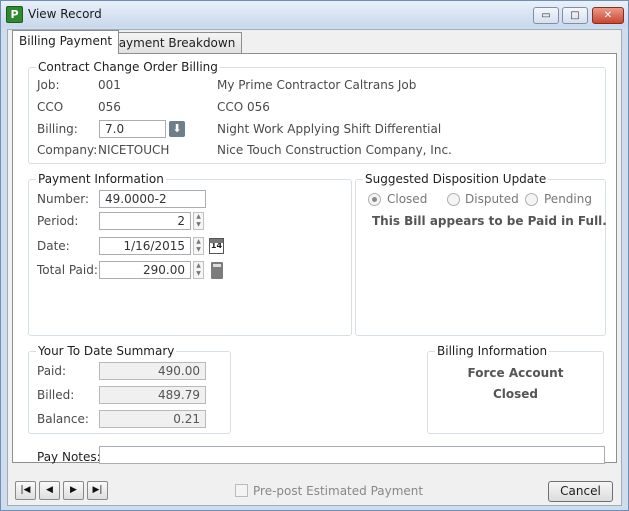 The height and width of the screenshot is (511, 629). Describe the element at coordinates (53, 246) in the screenshot. I see `date-label: Date:` at that location.